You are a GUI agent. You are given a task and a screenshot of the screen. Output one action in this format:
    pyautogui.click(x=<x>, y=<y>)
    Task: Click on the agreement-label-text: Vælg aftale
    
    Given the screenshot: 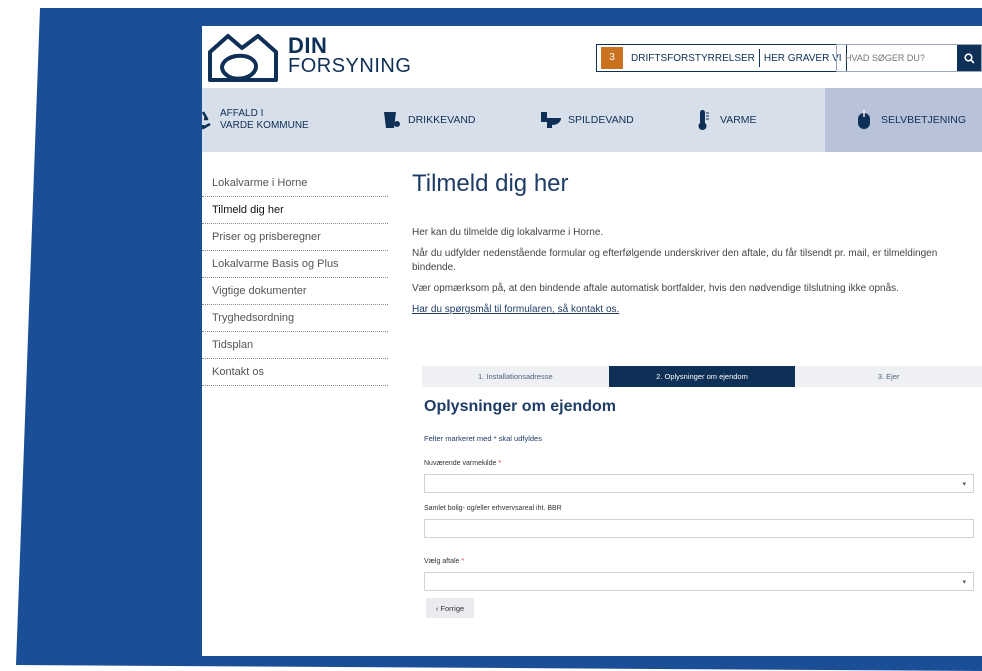 What is the action you would take?
    pyautogui.click(x=442, y=561)
    